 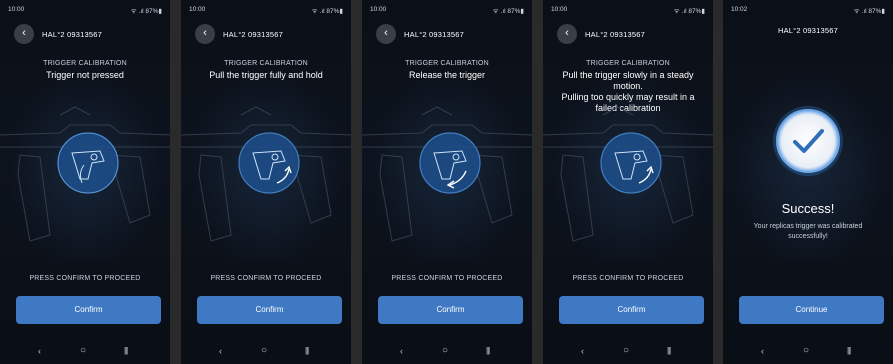 What do you see at coordinates (85, 75) in the screenshot?
I see `instruction-text: Trigger not pressed` at bounding box center [85, 75].